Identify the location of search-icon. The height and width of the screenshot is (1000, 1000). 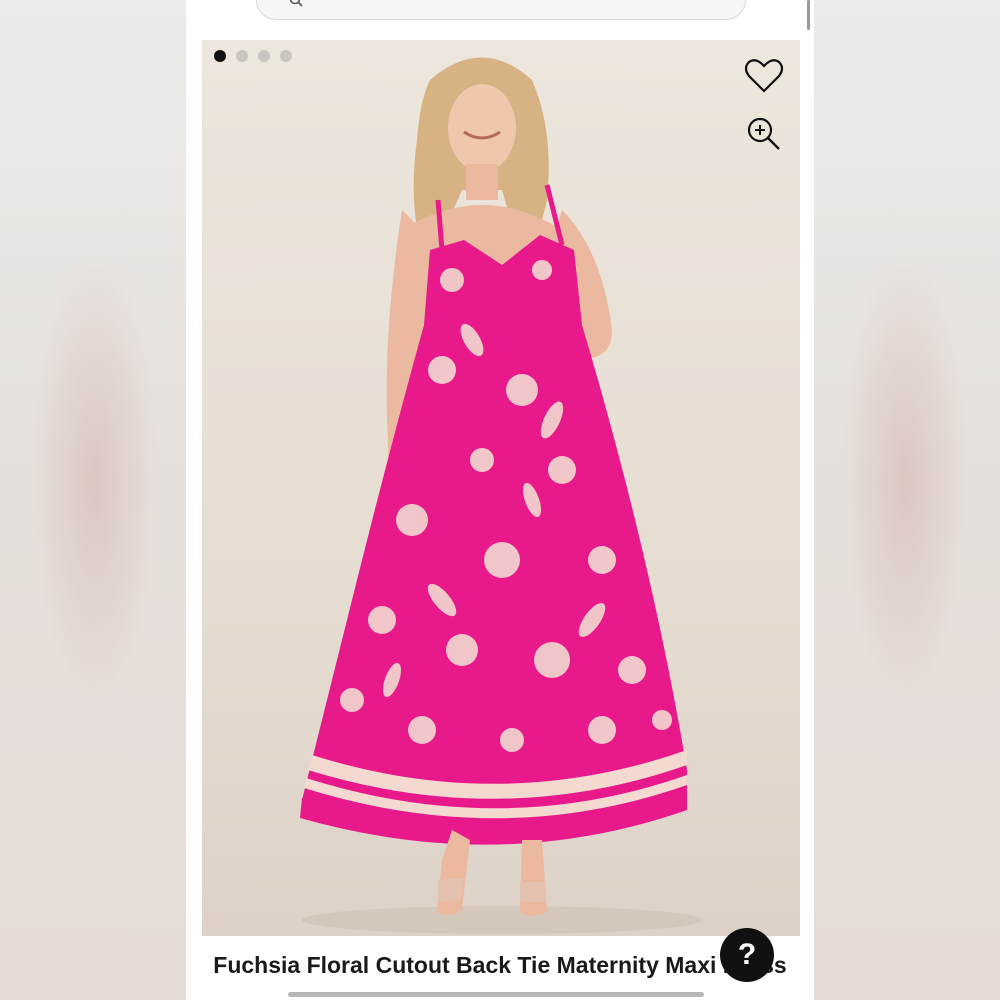
(296, 3).